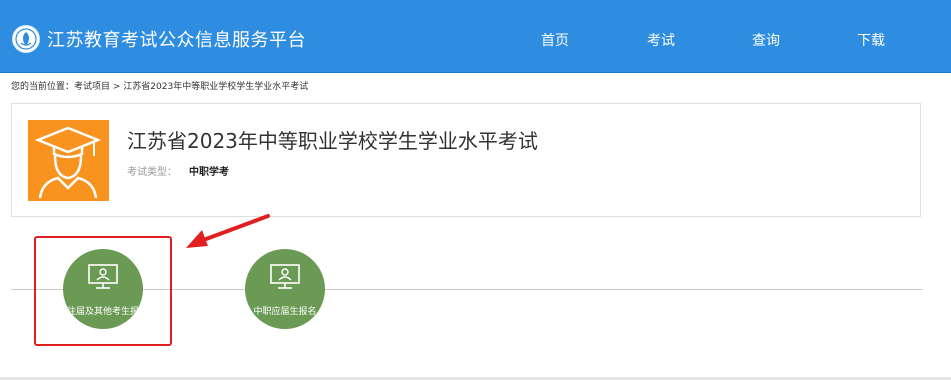 The image size is (951, 380). Describe the element at coordinates (103, 291) in the screenshot. I see `red-highlight-box` at that location.